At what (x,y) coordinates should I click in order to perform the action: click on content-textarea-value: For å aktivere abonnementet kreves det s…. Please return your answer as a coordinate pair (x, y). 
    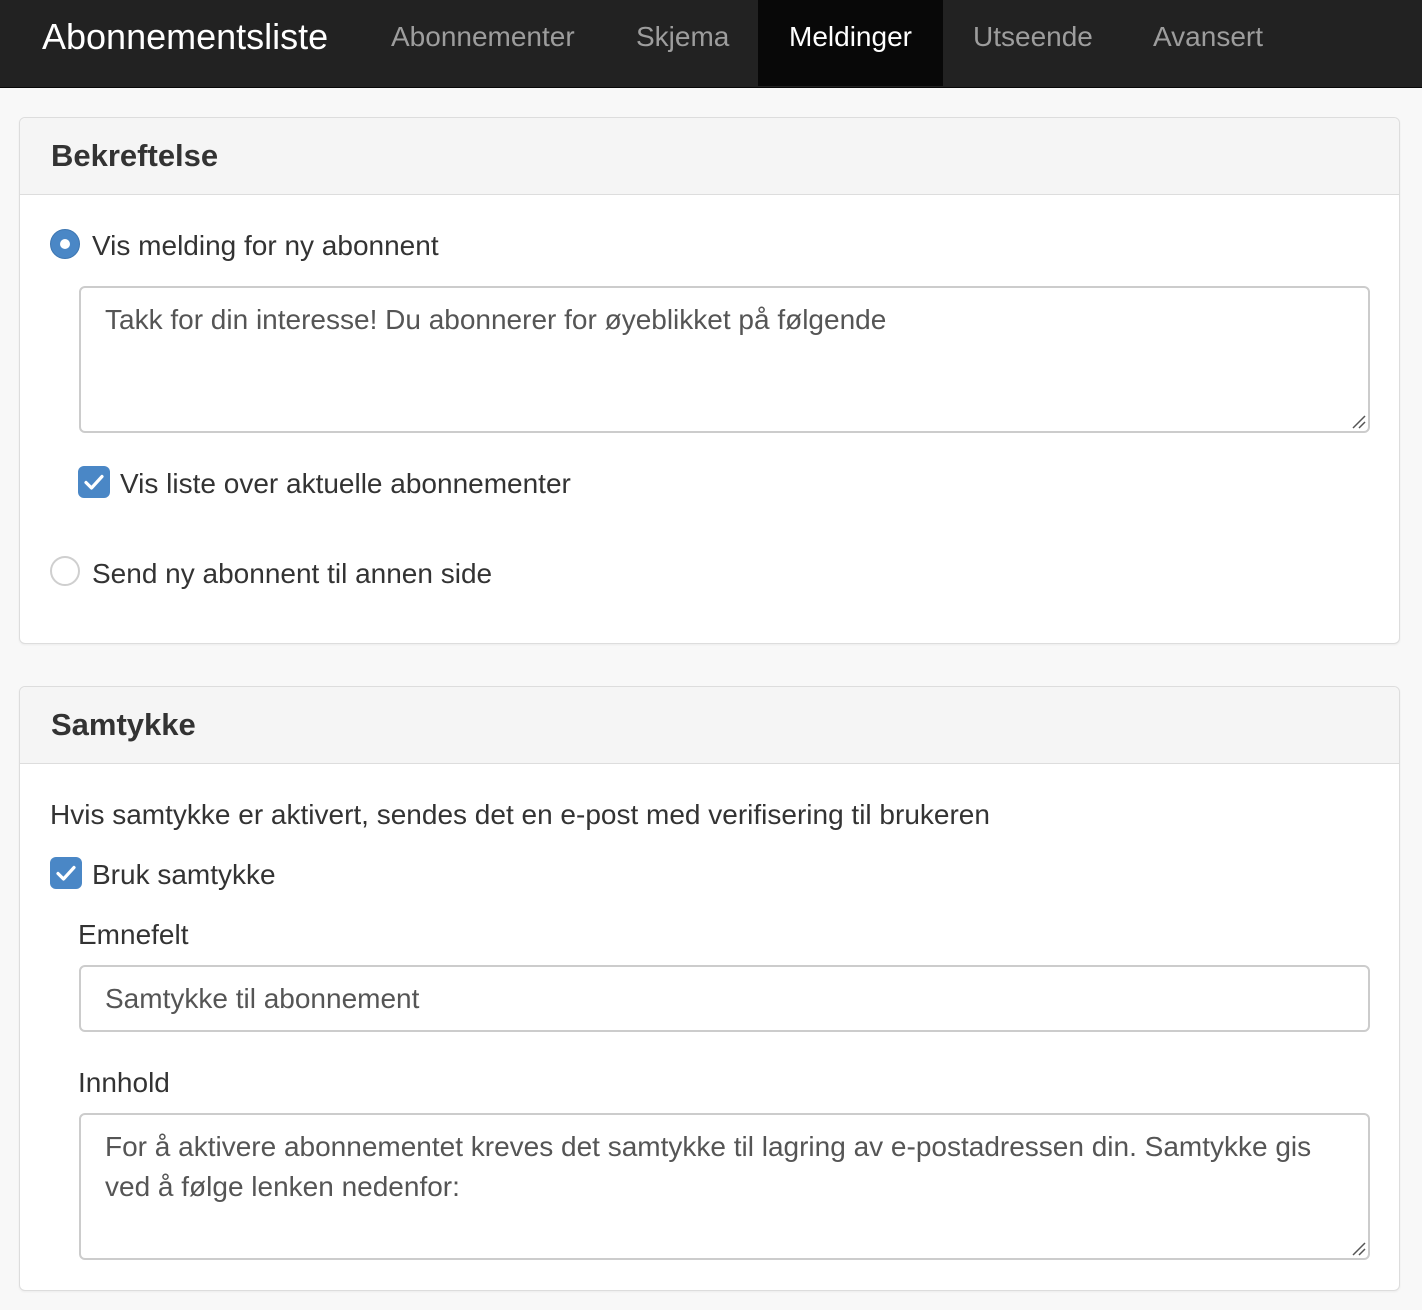
    Looking at the image, I should click on (708, 1166).